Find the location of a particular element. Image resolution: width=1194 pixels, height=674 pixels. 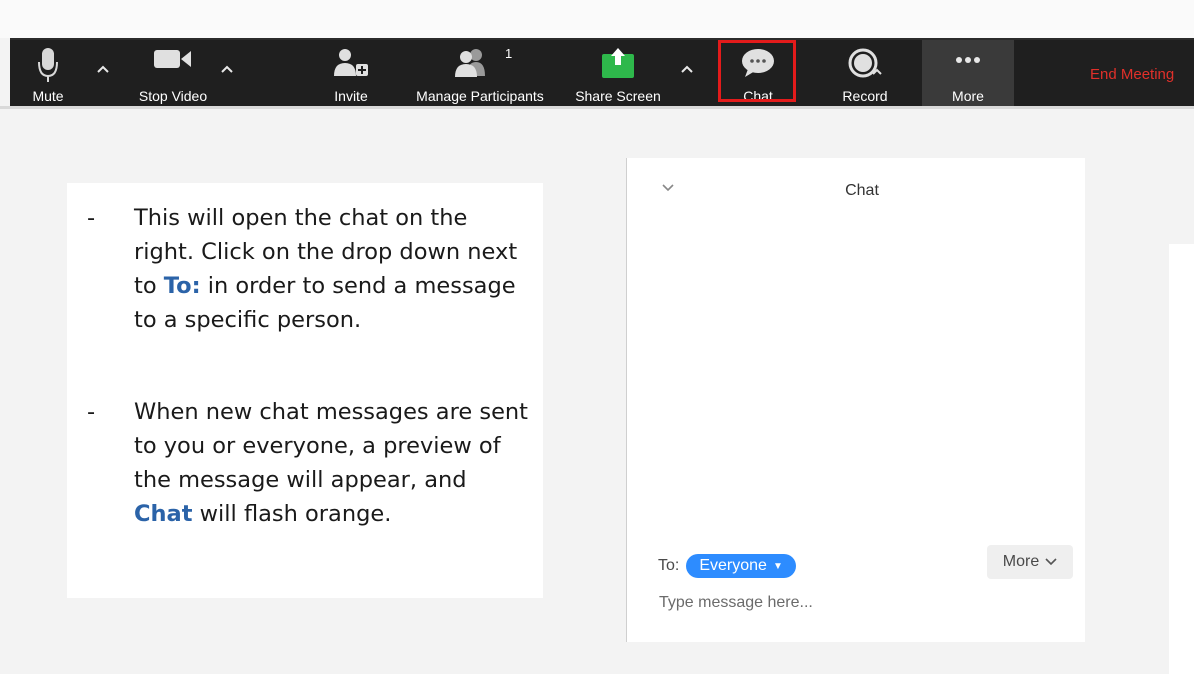

bullet-text-part: will flash orange. is located at coordinates (292, 514).